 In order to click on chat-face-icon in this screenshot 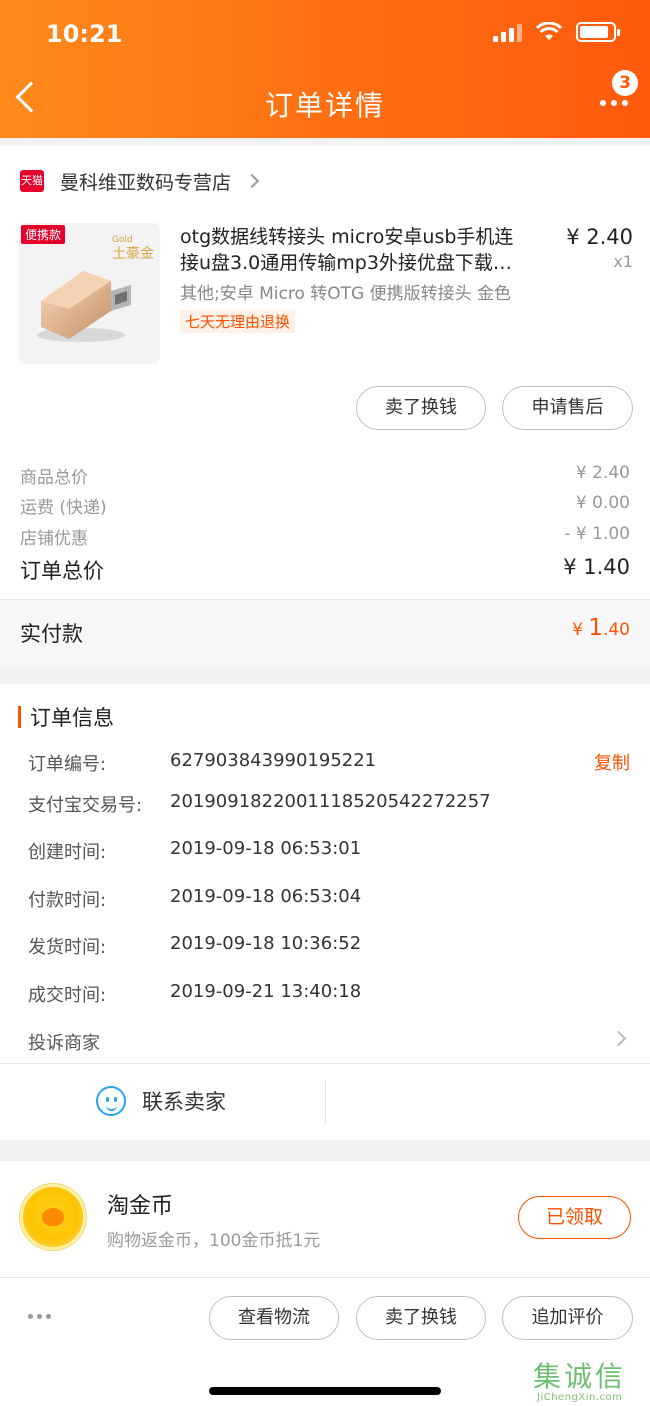, I will do `click(111, 1101)`.